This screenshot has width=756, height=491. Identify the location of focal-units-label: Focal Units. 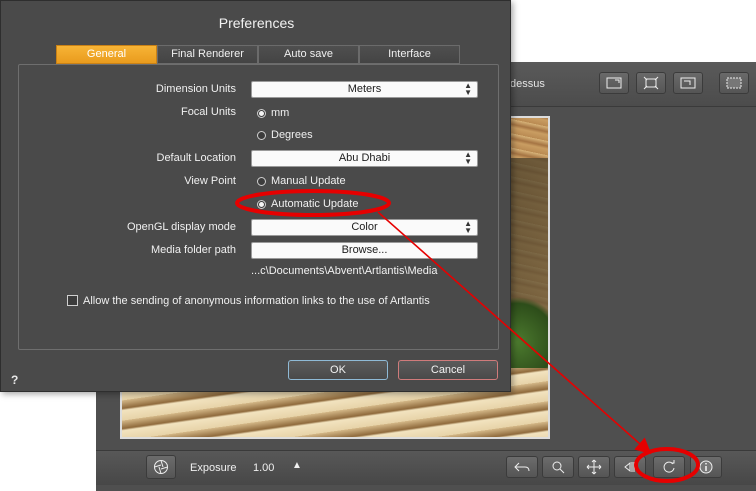
(208, 112).